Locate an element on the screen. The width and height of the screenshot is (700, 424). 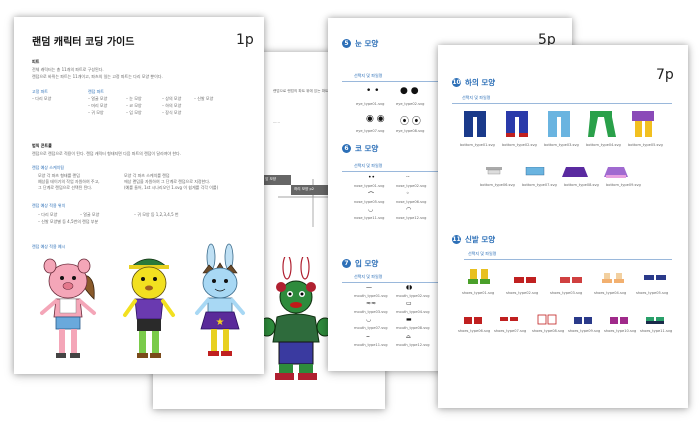
list-item: – 입 모양 is located at coordinates (134, 112).